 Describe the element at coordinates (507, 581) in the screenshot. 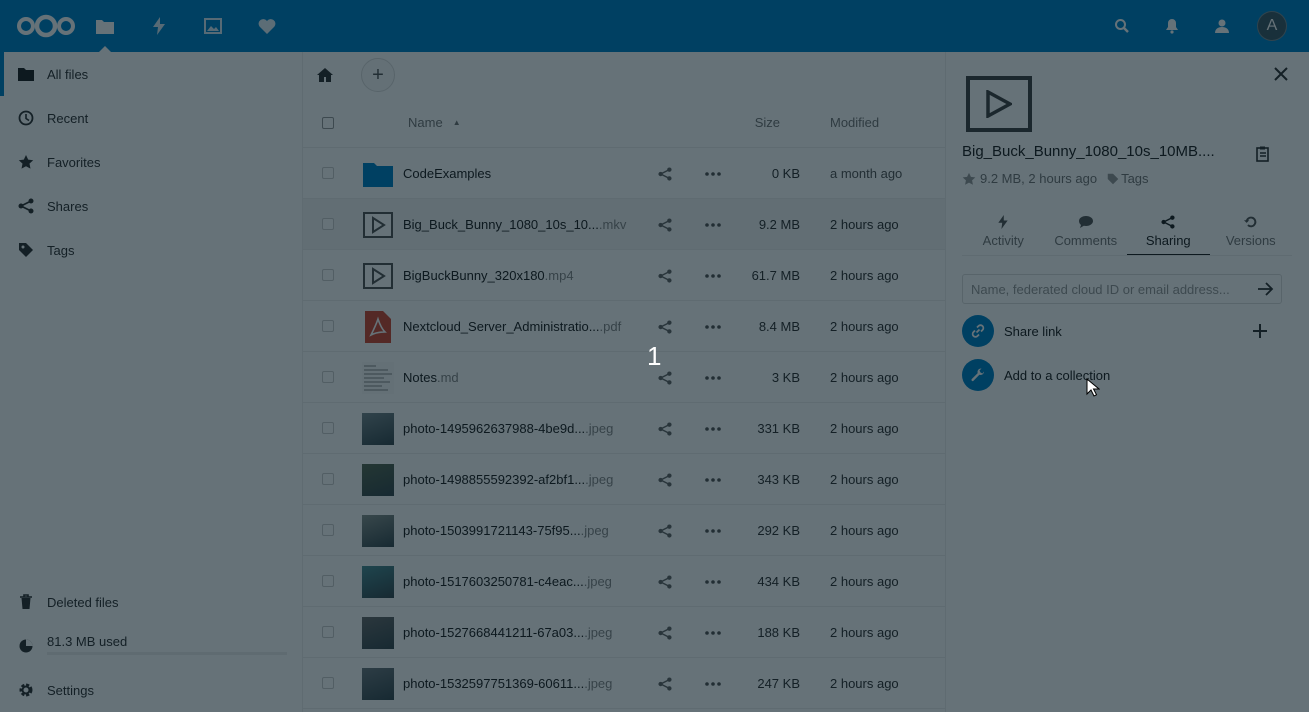

I see `file-name: photo-1517603250781-c4eac....jpeg` at that location.